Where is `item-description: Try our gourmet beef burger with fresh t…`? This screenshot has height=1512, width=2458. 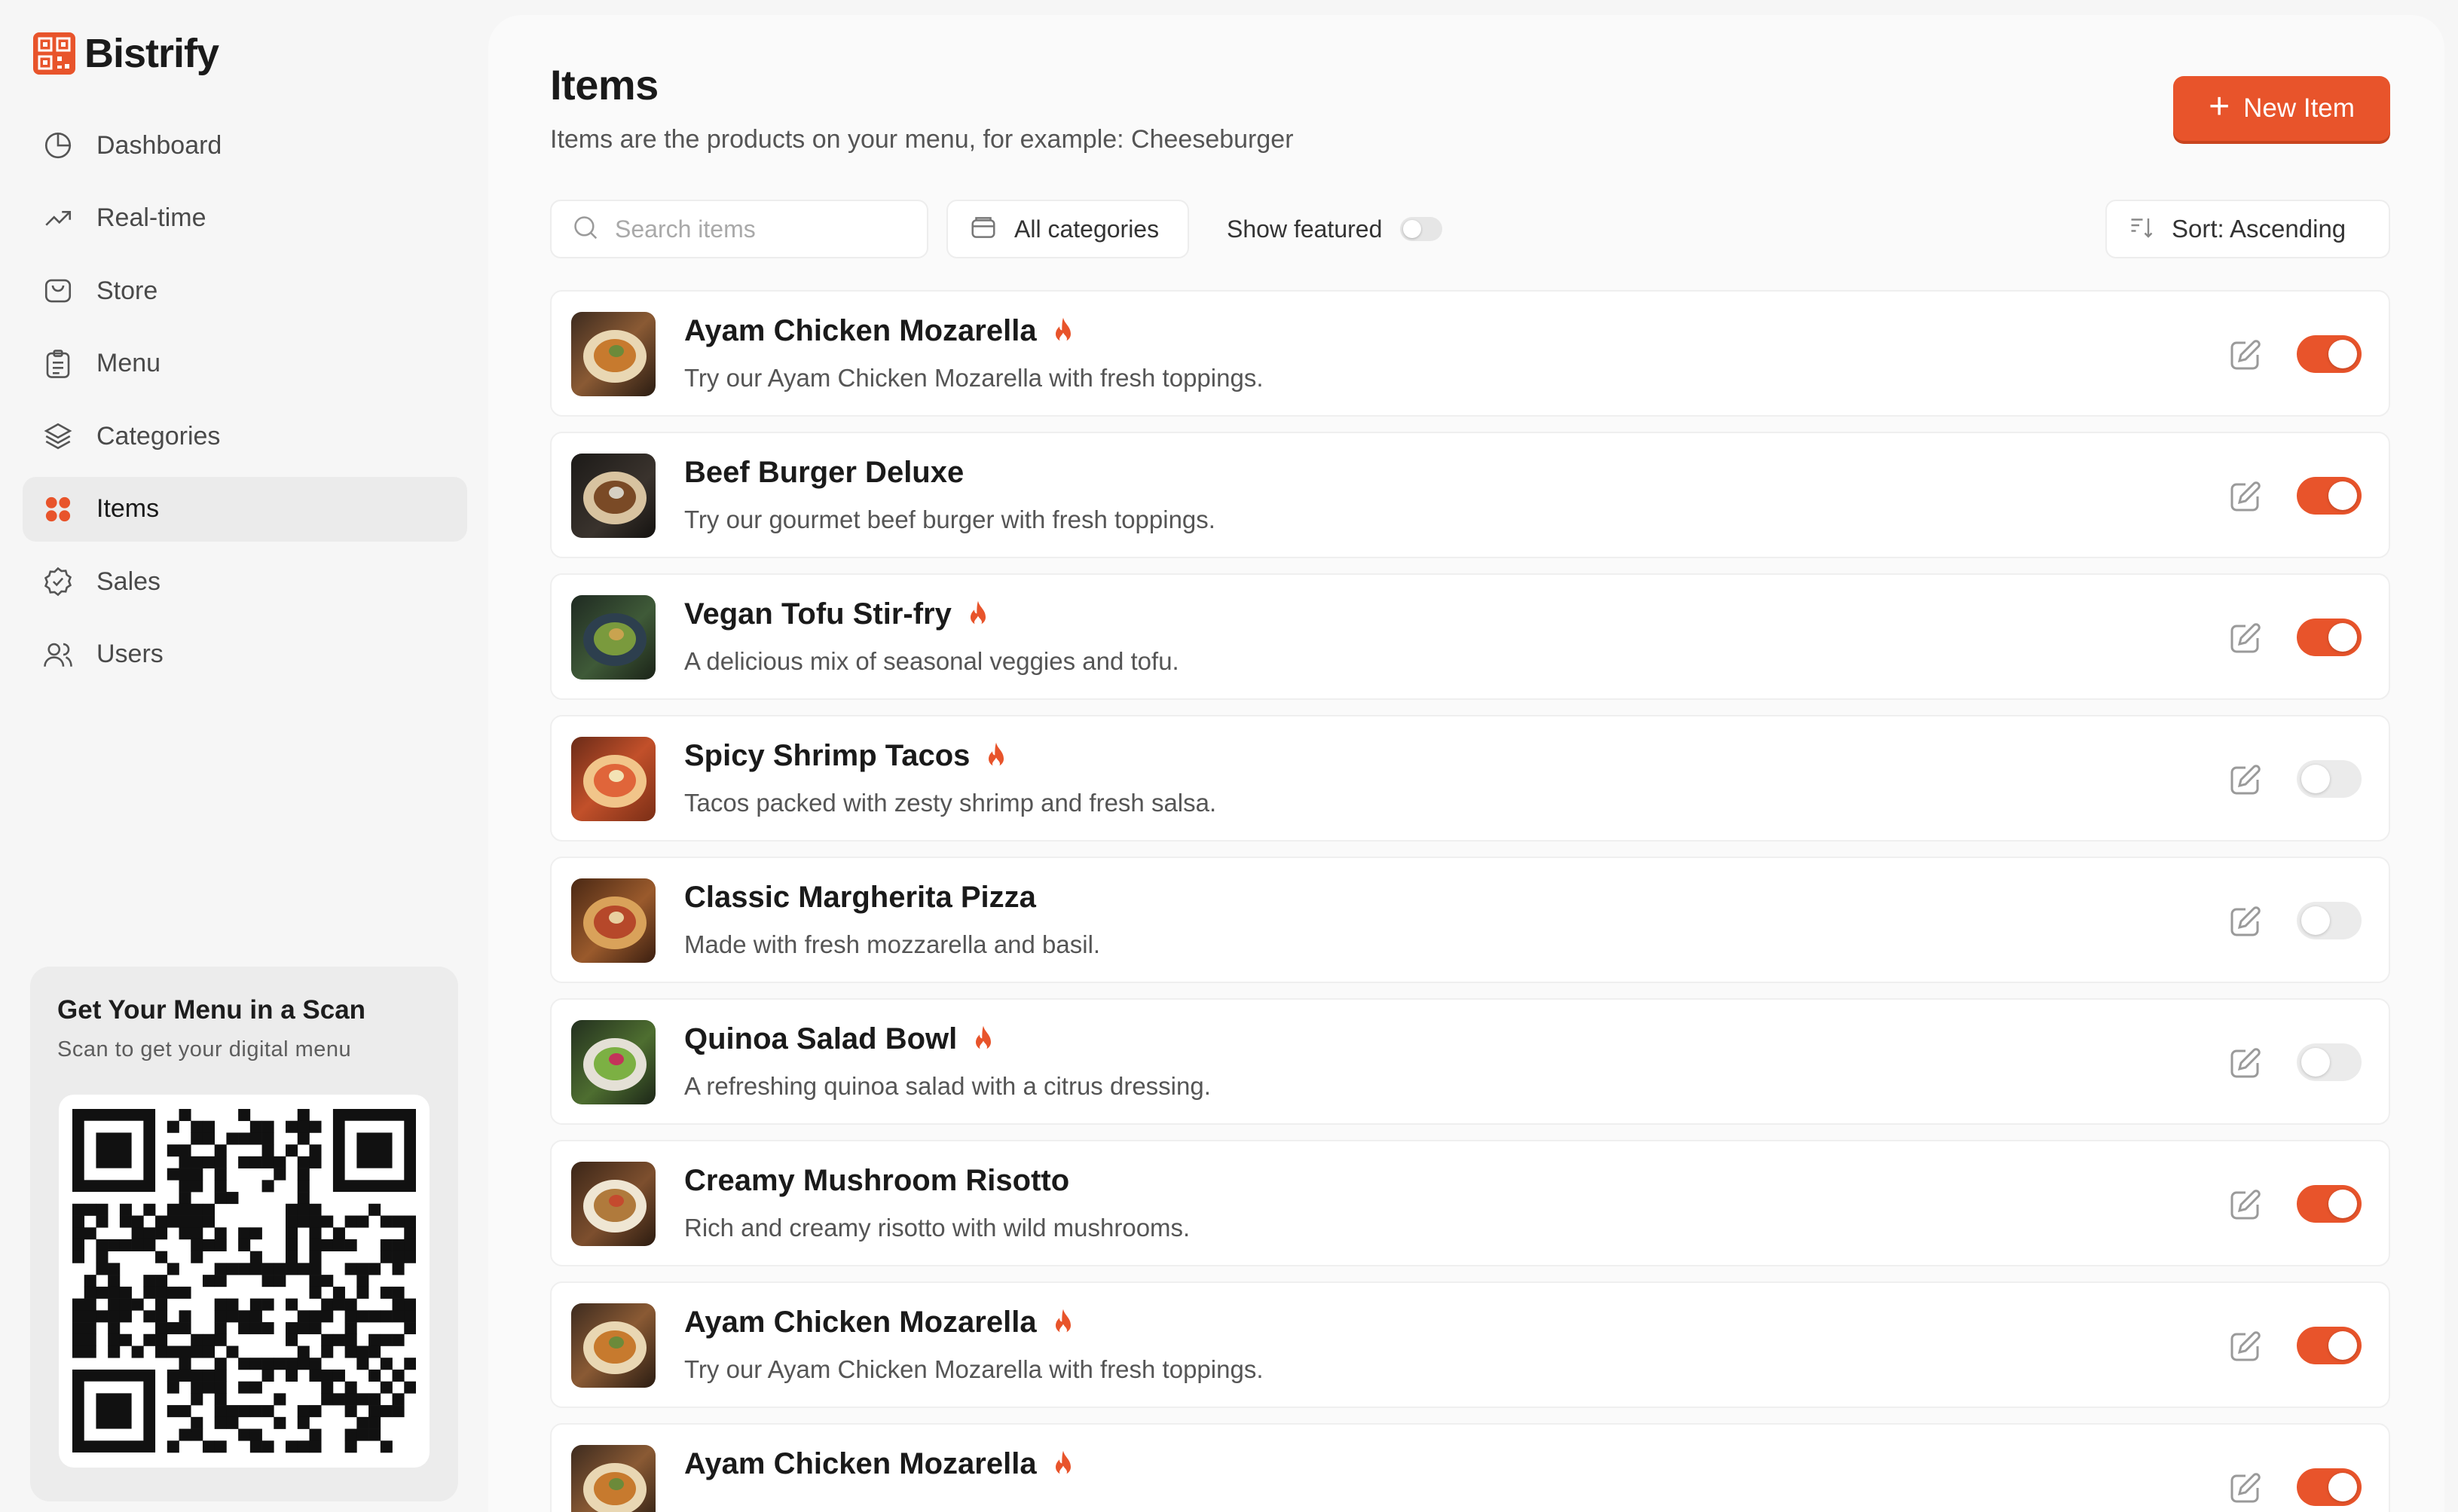
item-description: Try our gourmet beef burger with fresh t… is located at coordinates (950, 519).